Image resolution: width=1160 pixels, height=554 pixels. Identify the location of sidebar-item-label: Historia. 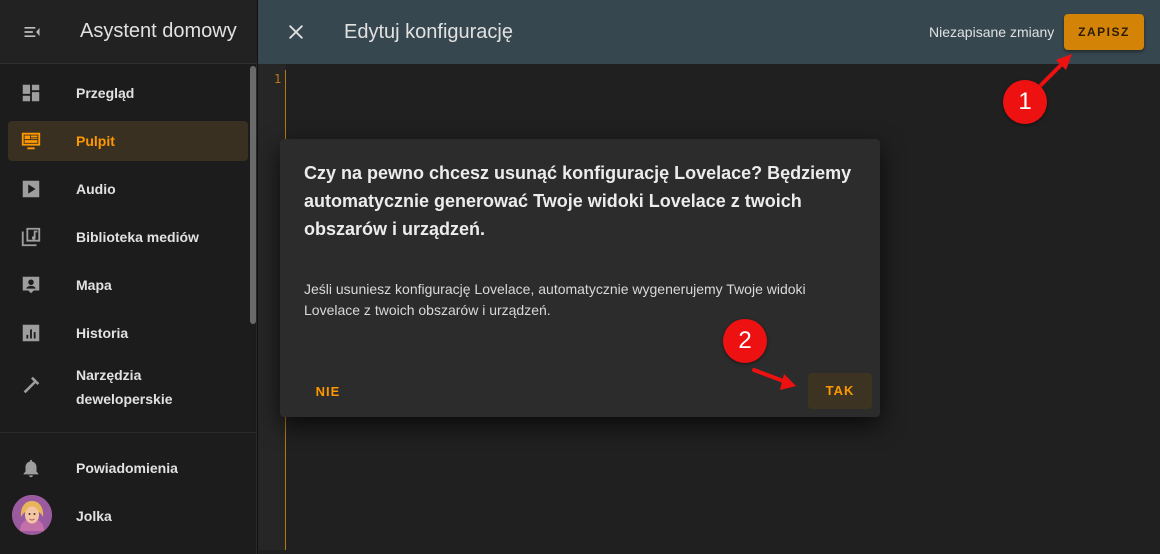
(102, 333).